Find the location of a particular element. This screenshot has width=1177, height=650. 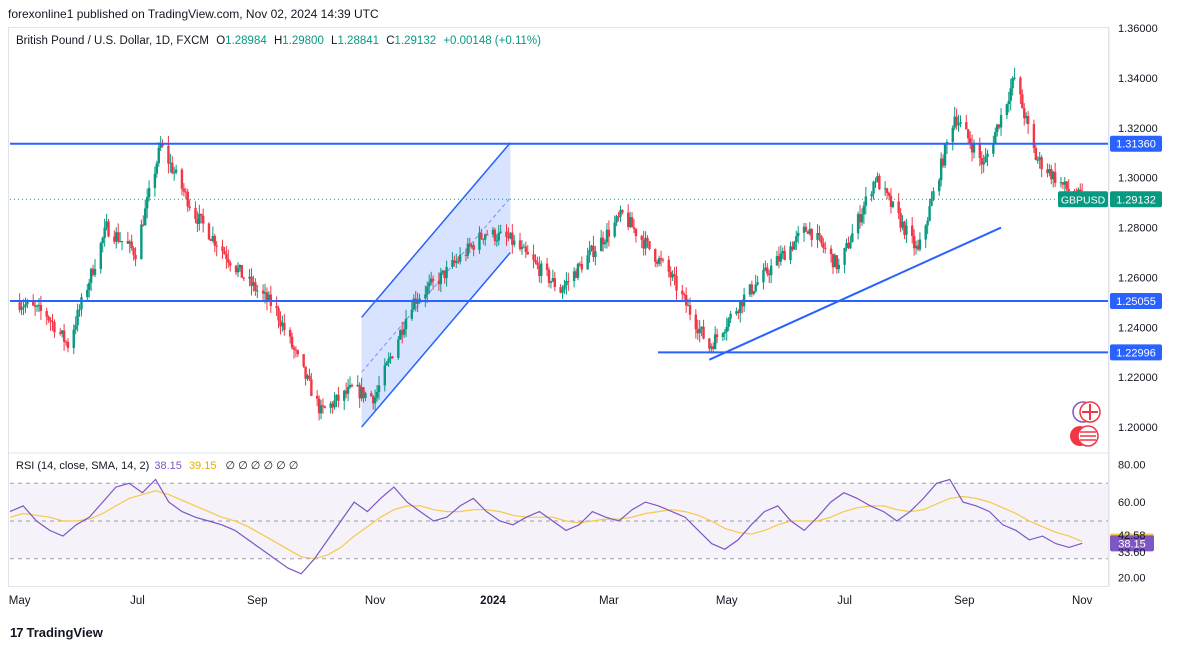

time-tick-label: May is located at coordinates (20, 601).